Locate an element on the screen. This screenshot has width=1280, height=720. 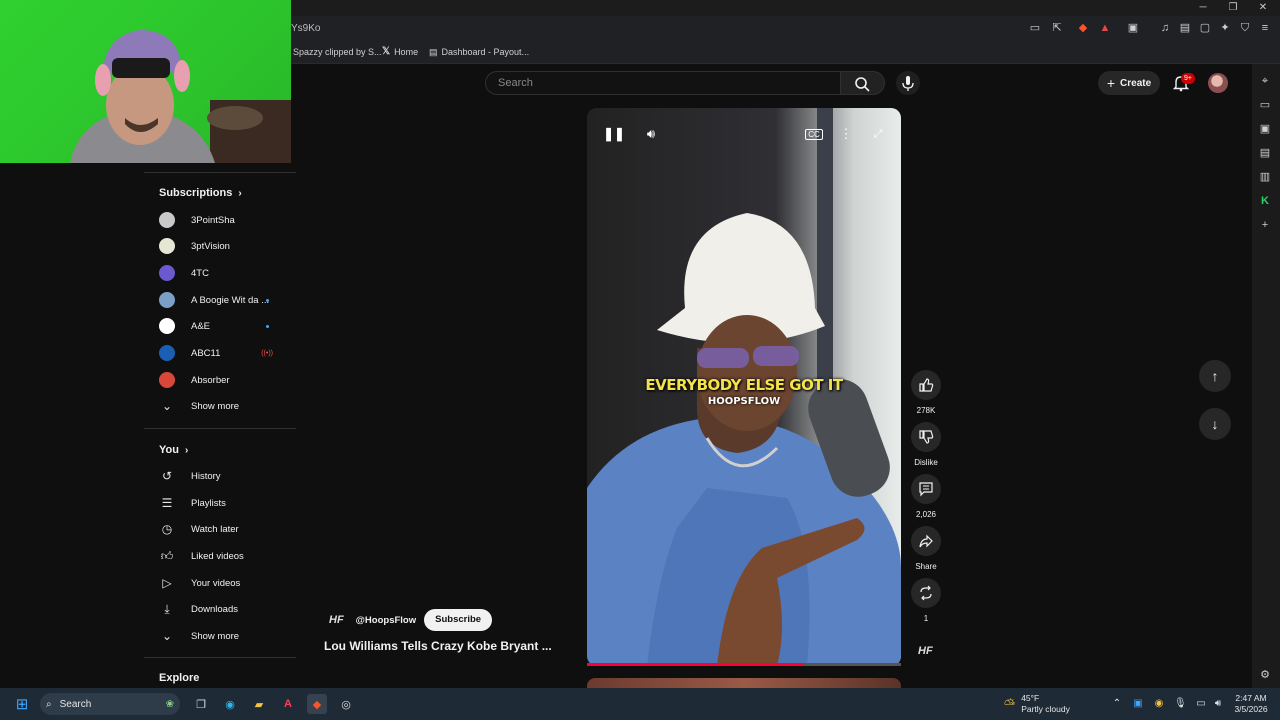
arrow-down-icon: ↓ is located at coordinates (1215, 424).